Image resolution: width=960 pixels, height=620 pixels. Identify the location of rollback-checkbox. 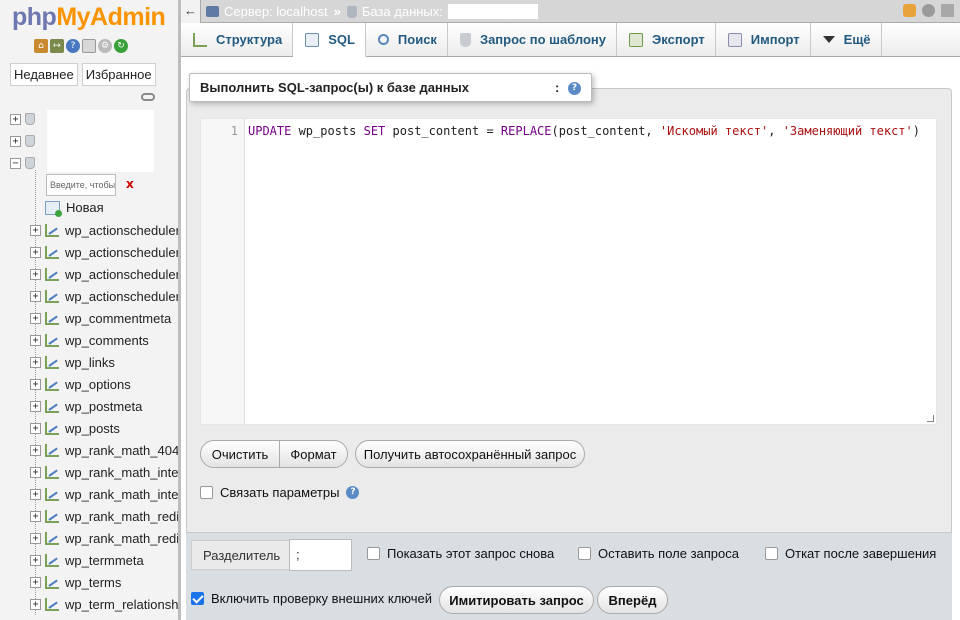
(771, 553).